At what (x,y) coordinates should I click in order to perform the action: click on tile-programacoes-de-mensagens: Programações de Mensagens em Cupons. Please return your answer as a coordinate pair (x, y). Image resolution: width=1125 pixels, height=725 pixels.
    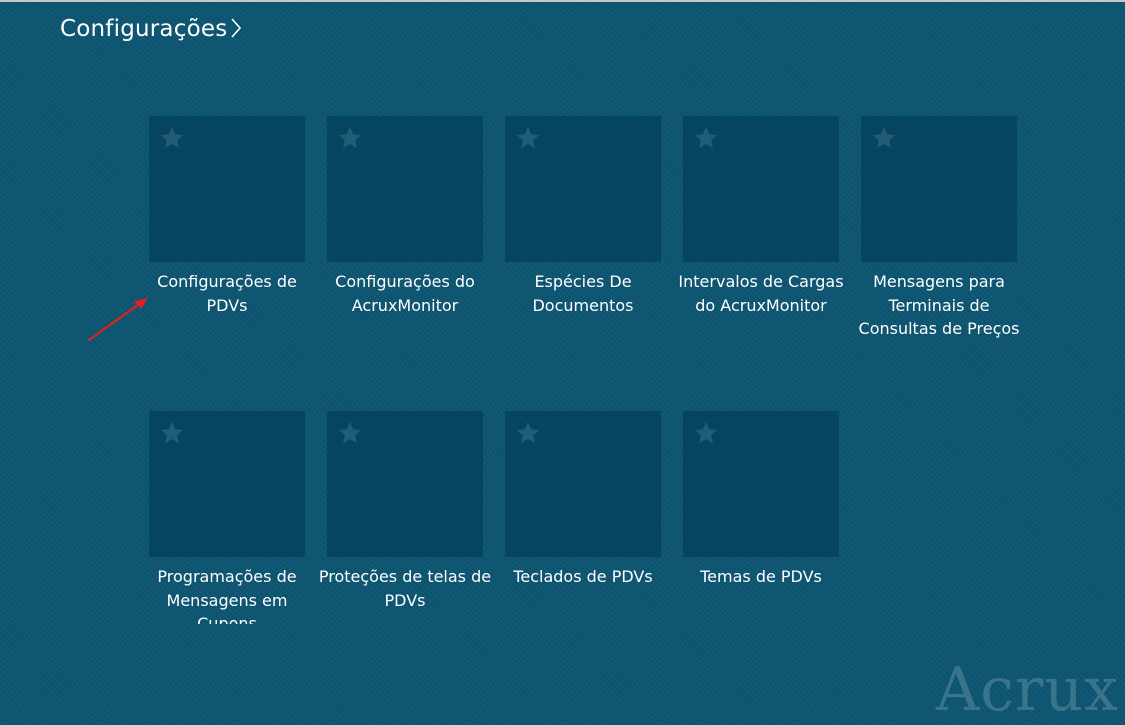
    Looking at the image, I should click on (227, 517).